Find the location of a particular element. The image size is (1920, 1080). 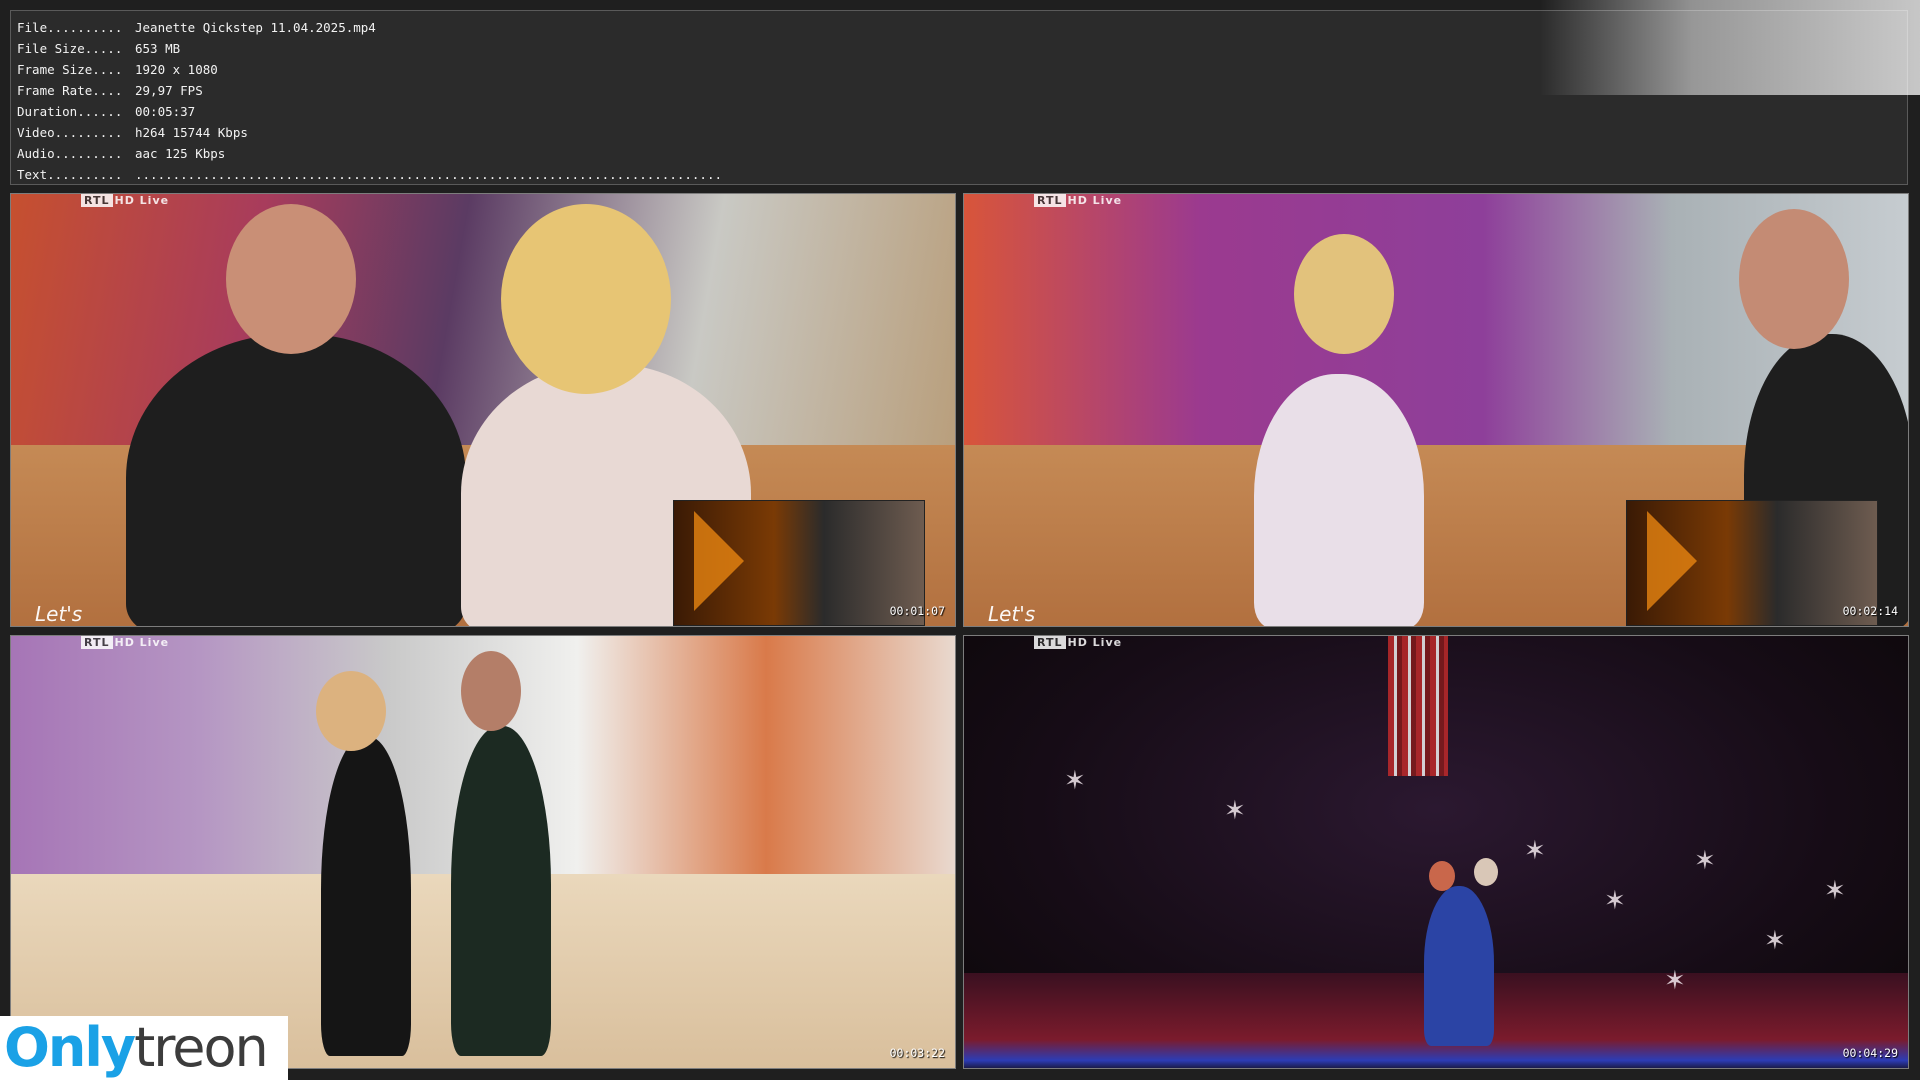

timestamp: 00:01:07 is located at coordinates (917, 611).